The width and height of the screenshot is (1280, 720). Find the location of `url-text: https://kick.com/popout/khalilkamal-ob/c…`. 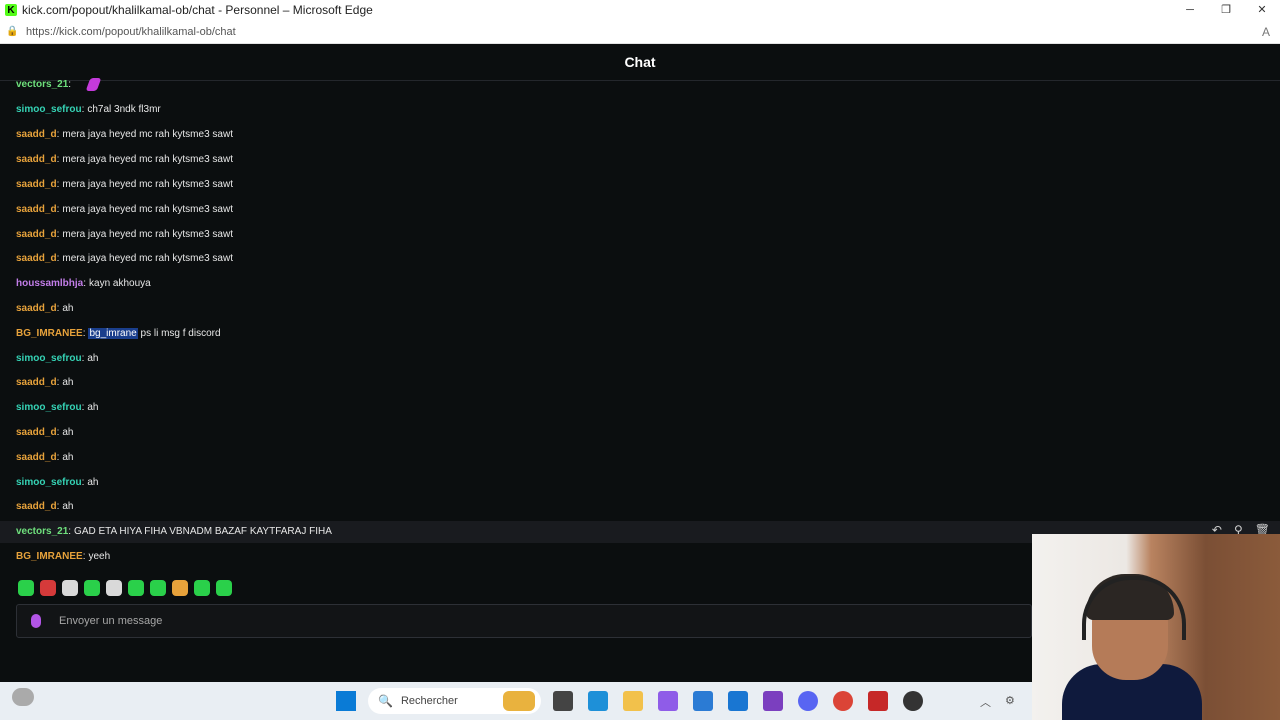

url-text: https://kick.com/popout/khalilkamal-ob/c… is located at coordinates (131, 32).